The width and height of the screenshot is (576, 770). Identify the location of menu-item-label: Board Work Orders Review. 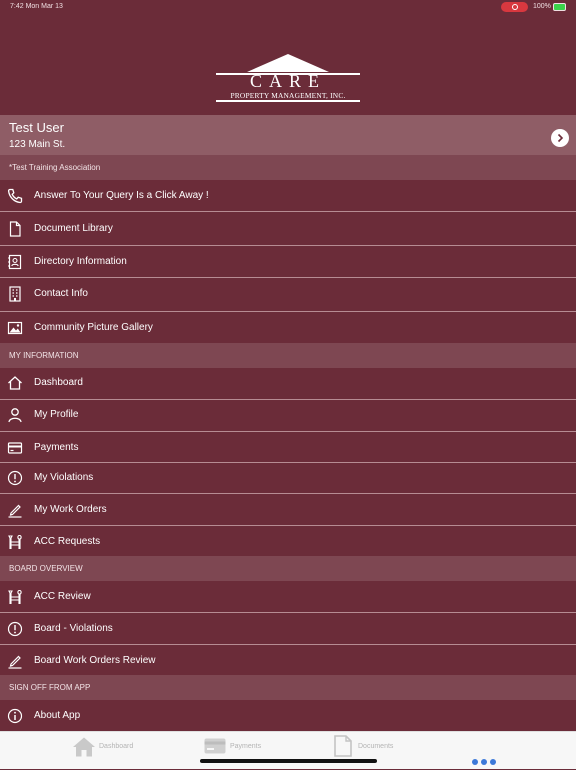
(95, 660).